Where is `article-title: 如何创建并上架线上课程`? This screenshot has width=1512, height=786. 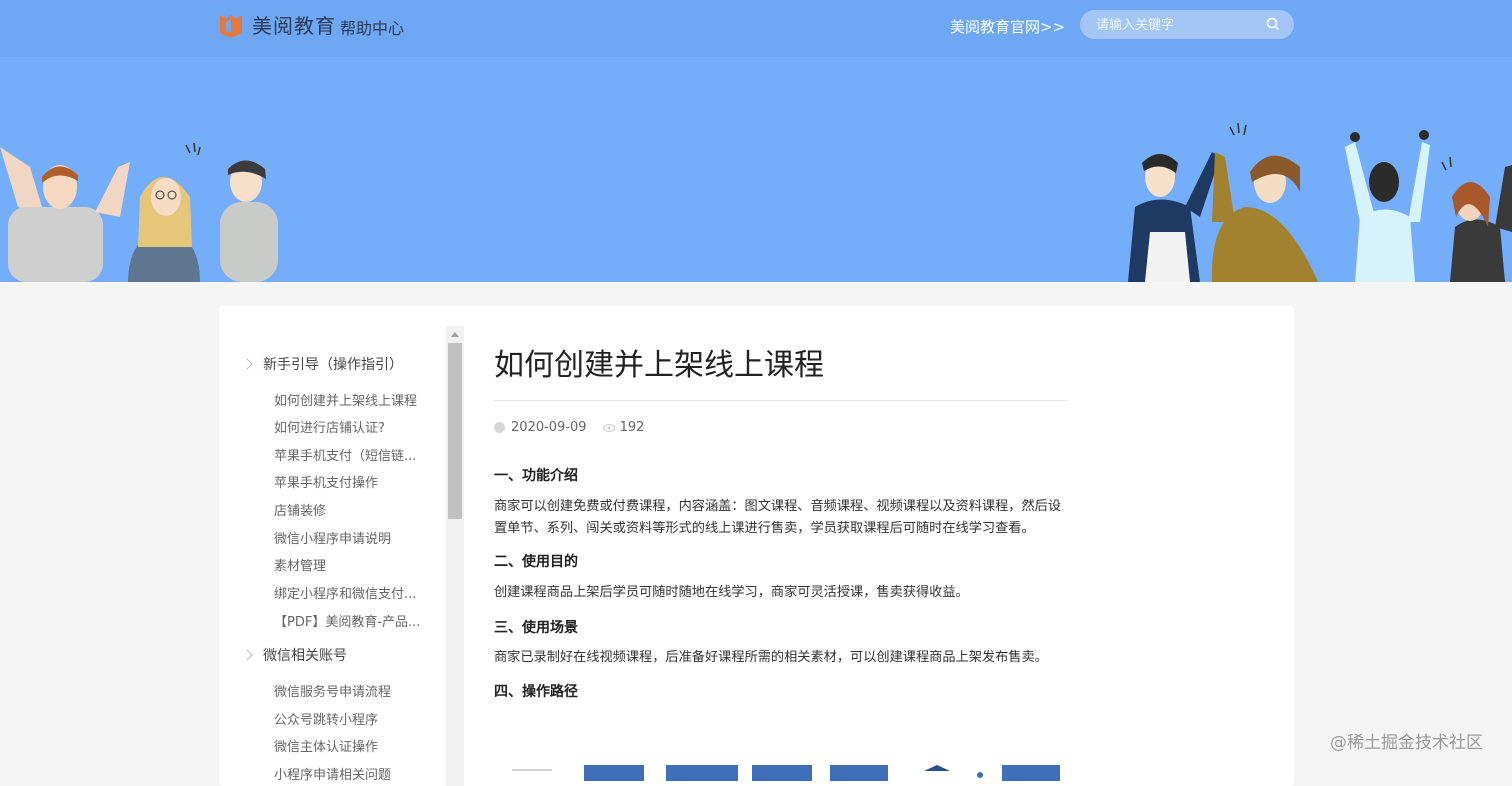
article-title: 如何创建并上架线上课程 is located at coordinates (659, 365).